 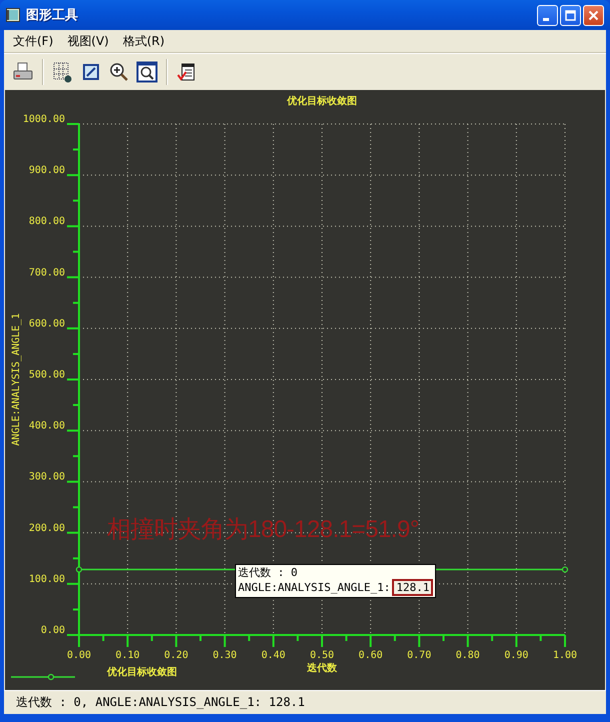 What do you see at coordinates (33, 41) in the screenshot?
I see `menu-item: 文件(F)` at bounding box center [33, 41].